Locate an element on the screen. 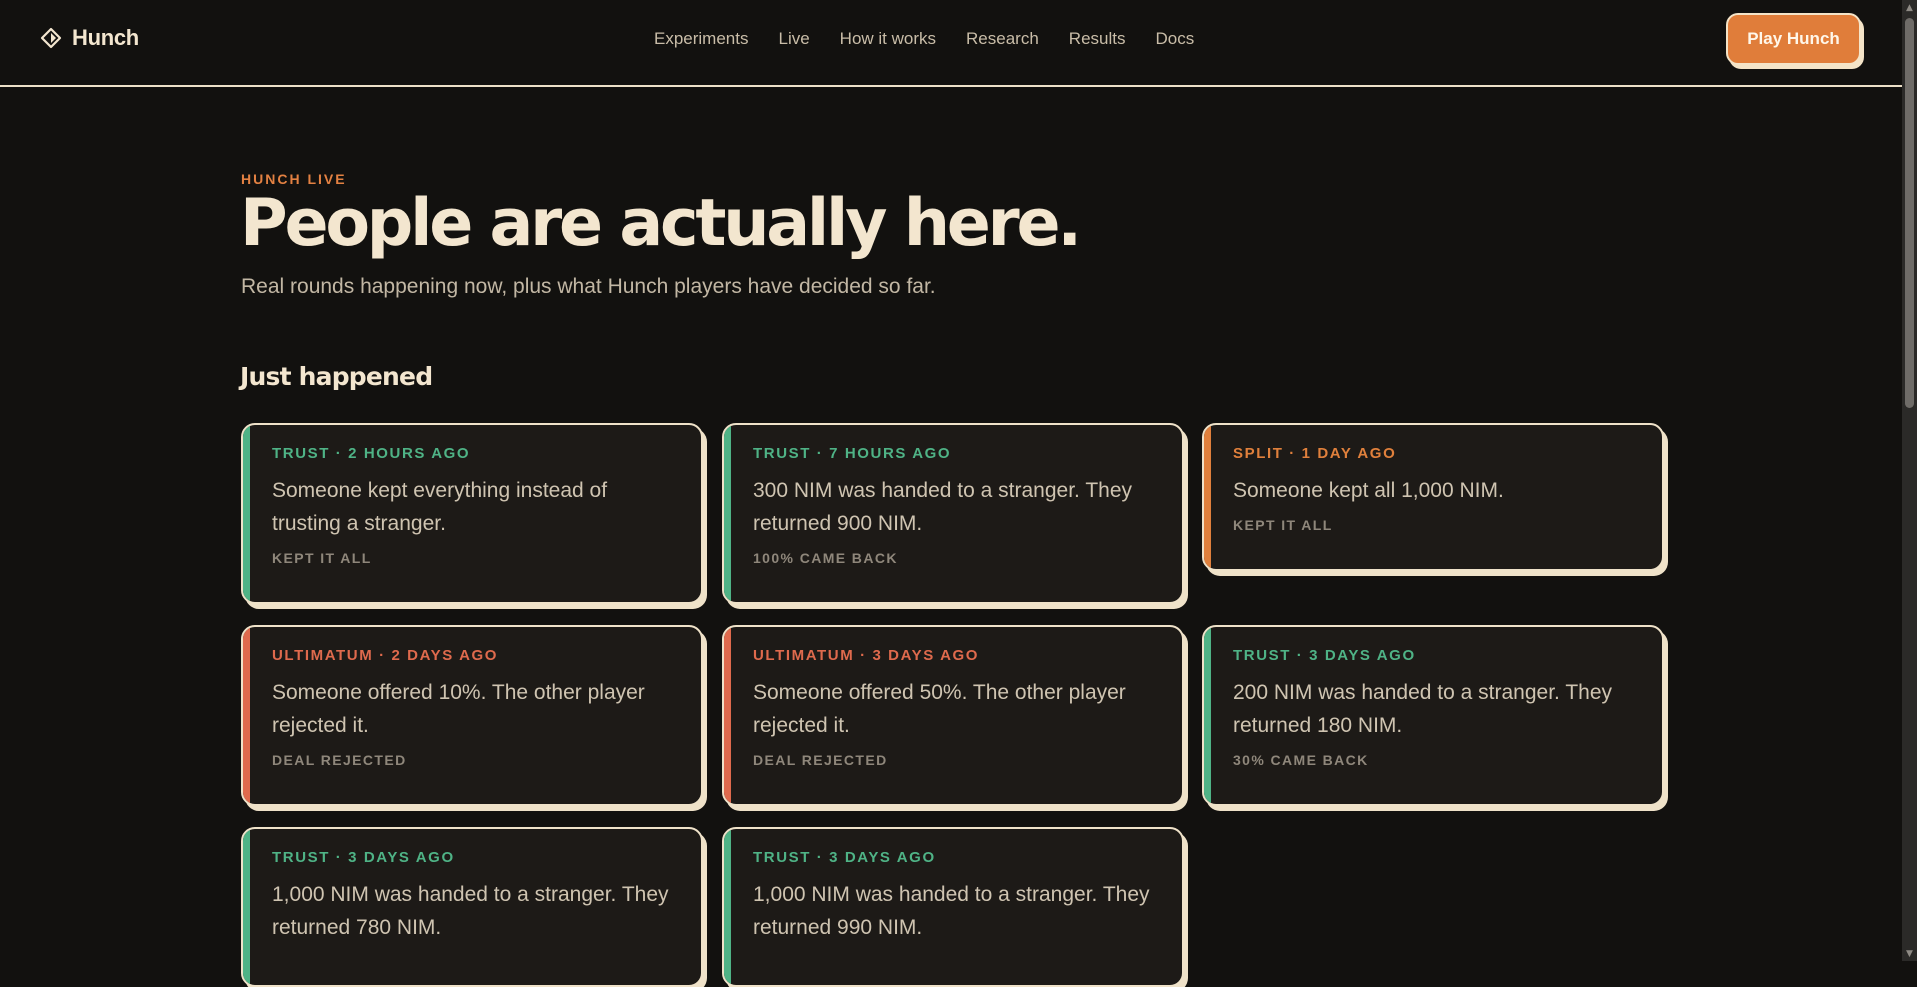 Image resolution: width=1917 pixels, height=987 pixels. nav-link-experiments: Experiments is located at coordinates (701, 39).